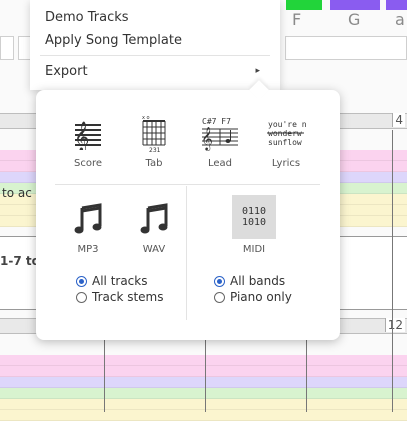 The height and width of the screenshot is (421, 407). I want to click on section-text-fragment: to ac, so click(17, 193).